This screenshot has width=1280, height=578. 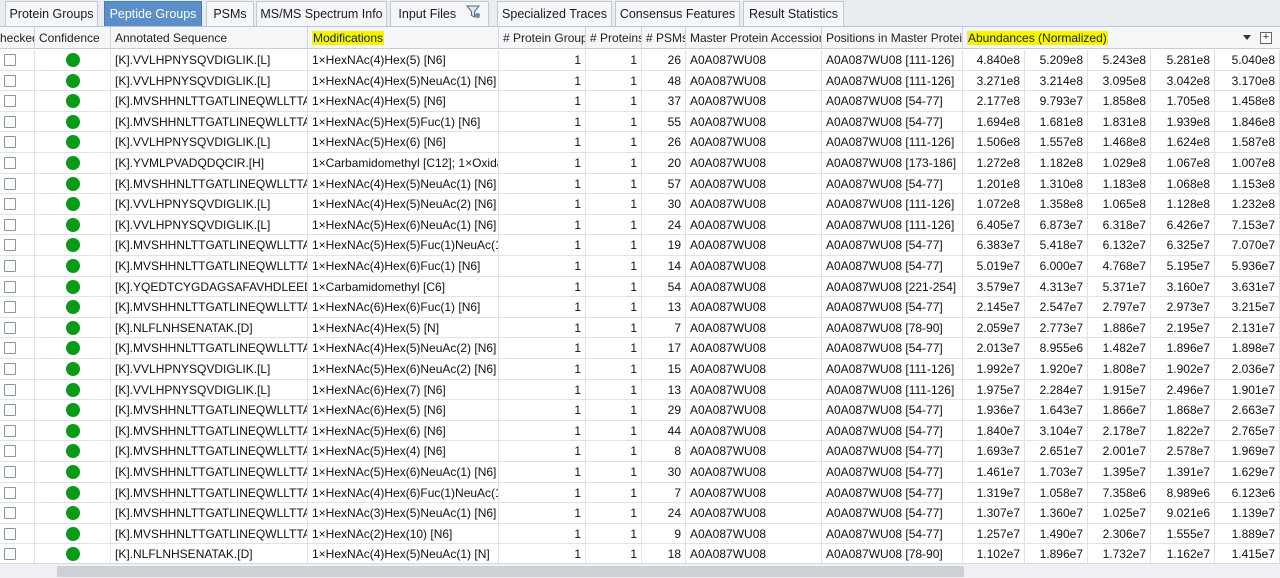 What do you see at coordinates (1101, 38) in the screenshot?
I see `col-header-abundances-normalized: Abundances (Normalized)` at bounding box center [1101, 38].